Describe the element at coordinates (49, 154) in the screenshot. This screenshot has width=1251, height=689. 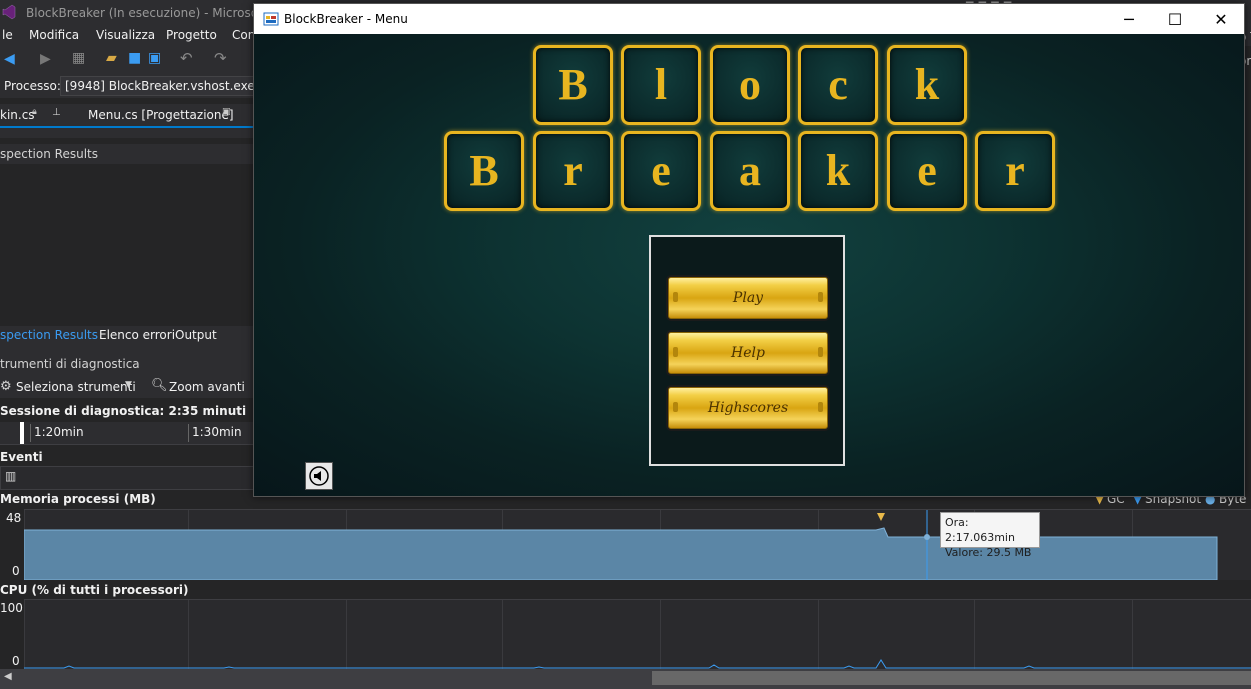
I see `inspection-title: spection Results` at that location.